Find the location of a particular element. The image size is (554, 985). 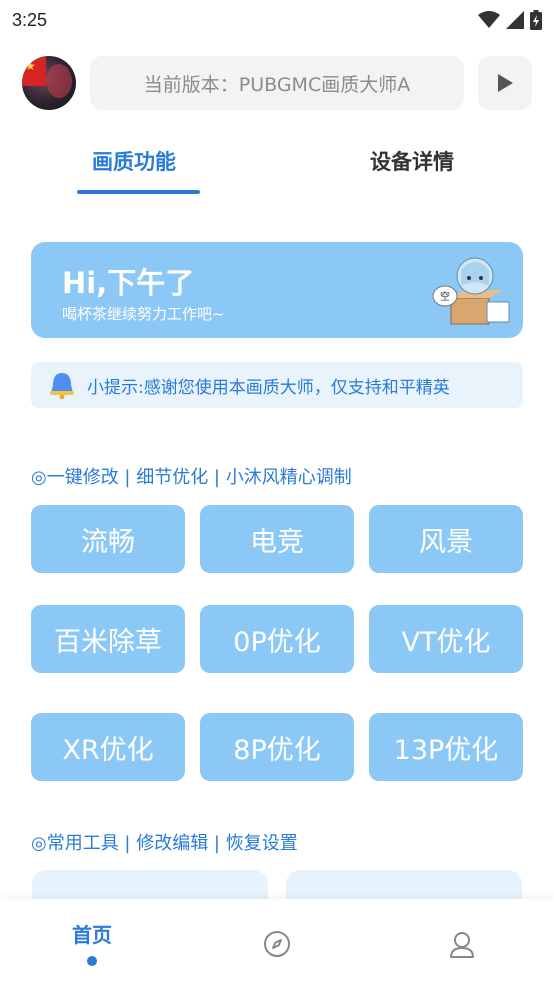

avatar-art is located at coordinates (59, 81).